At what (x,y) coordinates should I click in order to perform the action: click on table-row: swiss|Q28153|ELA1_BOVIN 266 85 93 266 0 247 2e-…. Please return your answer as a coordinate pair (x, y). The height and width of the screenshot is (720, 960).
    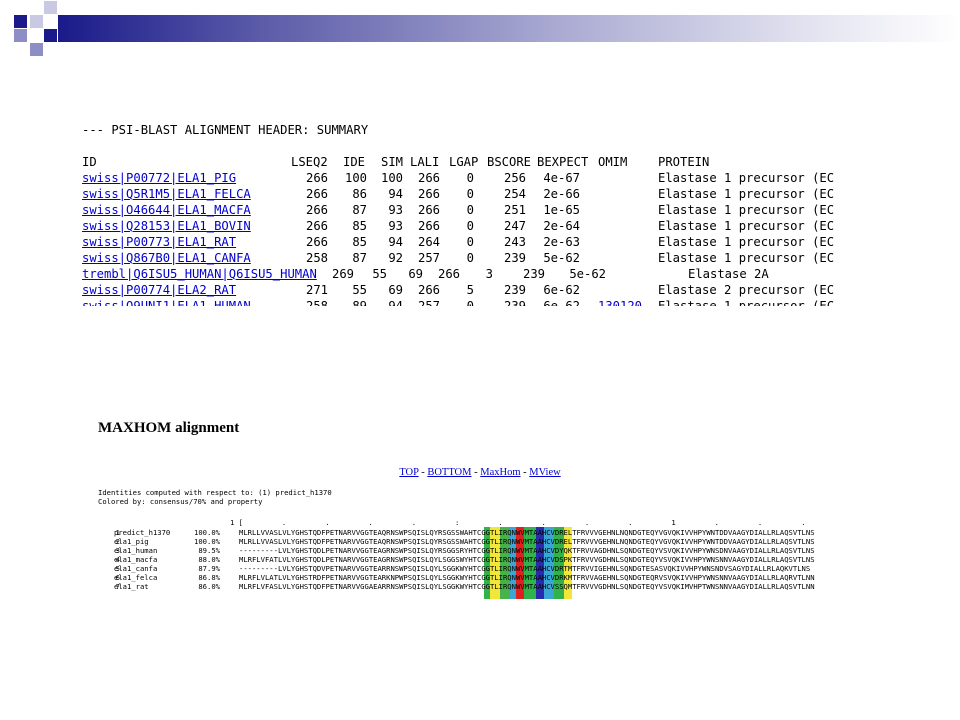
    Looking at the image, I should click on (472, 226).